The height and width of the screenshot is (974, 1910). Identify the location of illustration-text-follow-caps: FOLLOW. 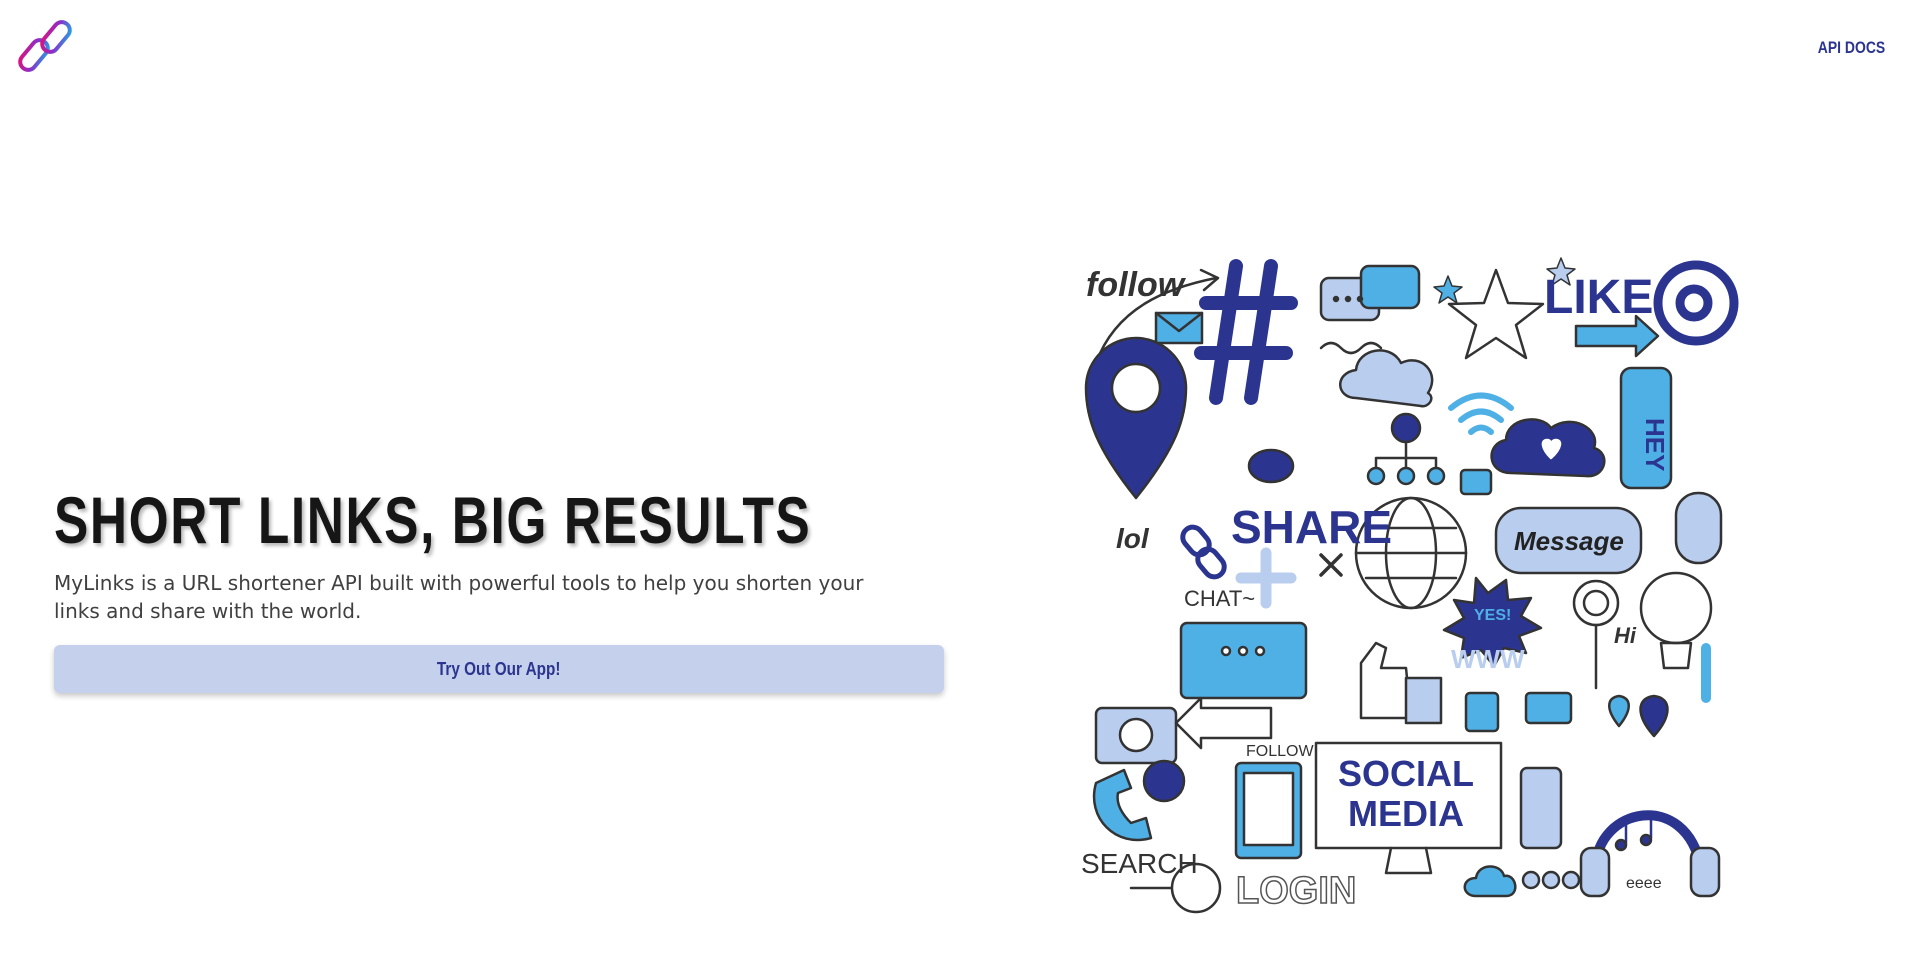
(1280, 751).